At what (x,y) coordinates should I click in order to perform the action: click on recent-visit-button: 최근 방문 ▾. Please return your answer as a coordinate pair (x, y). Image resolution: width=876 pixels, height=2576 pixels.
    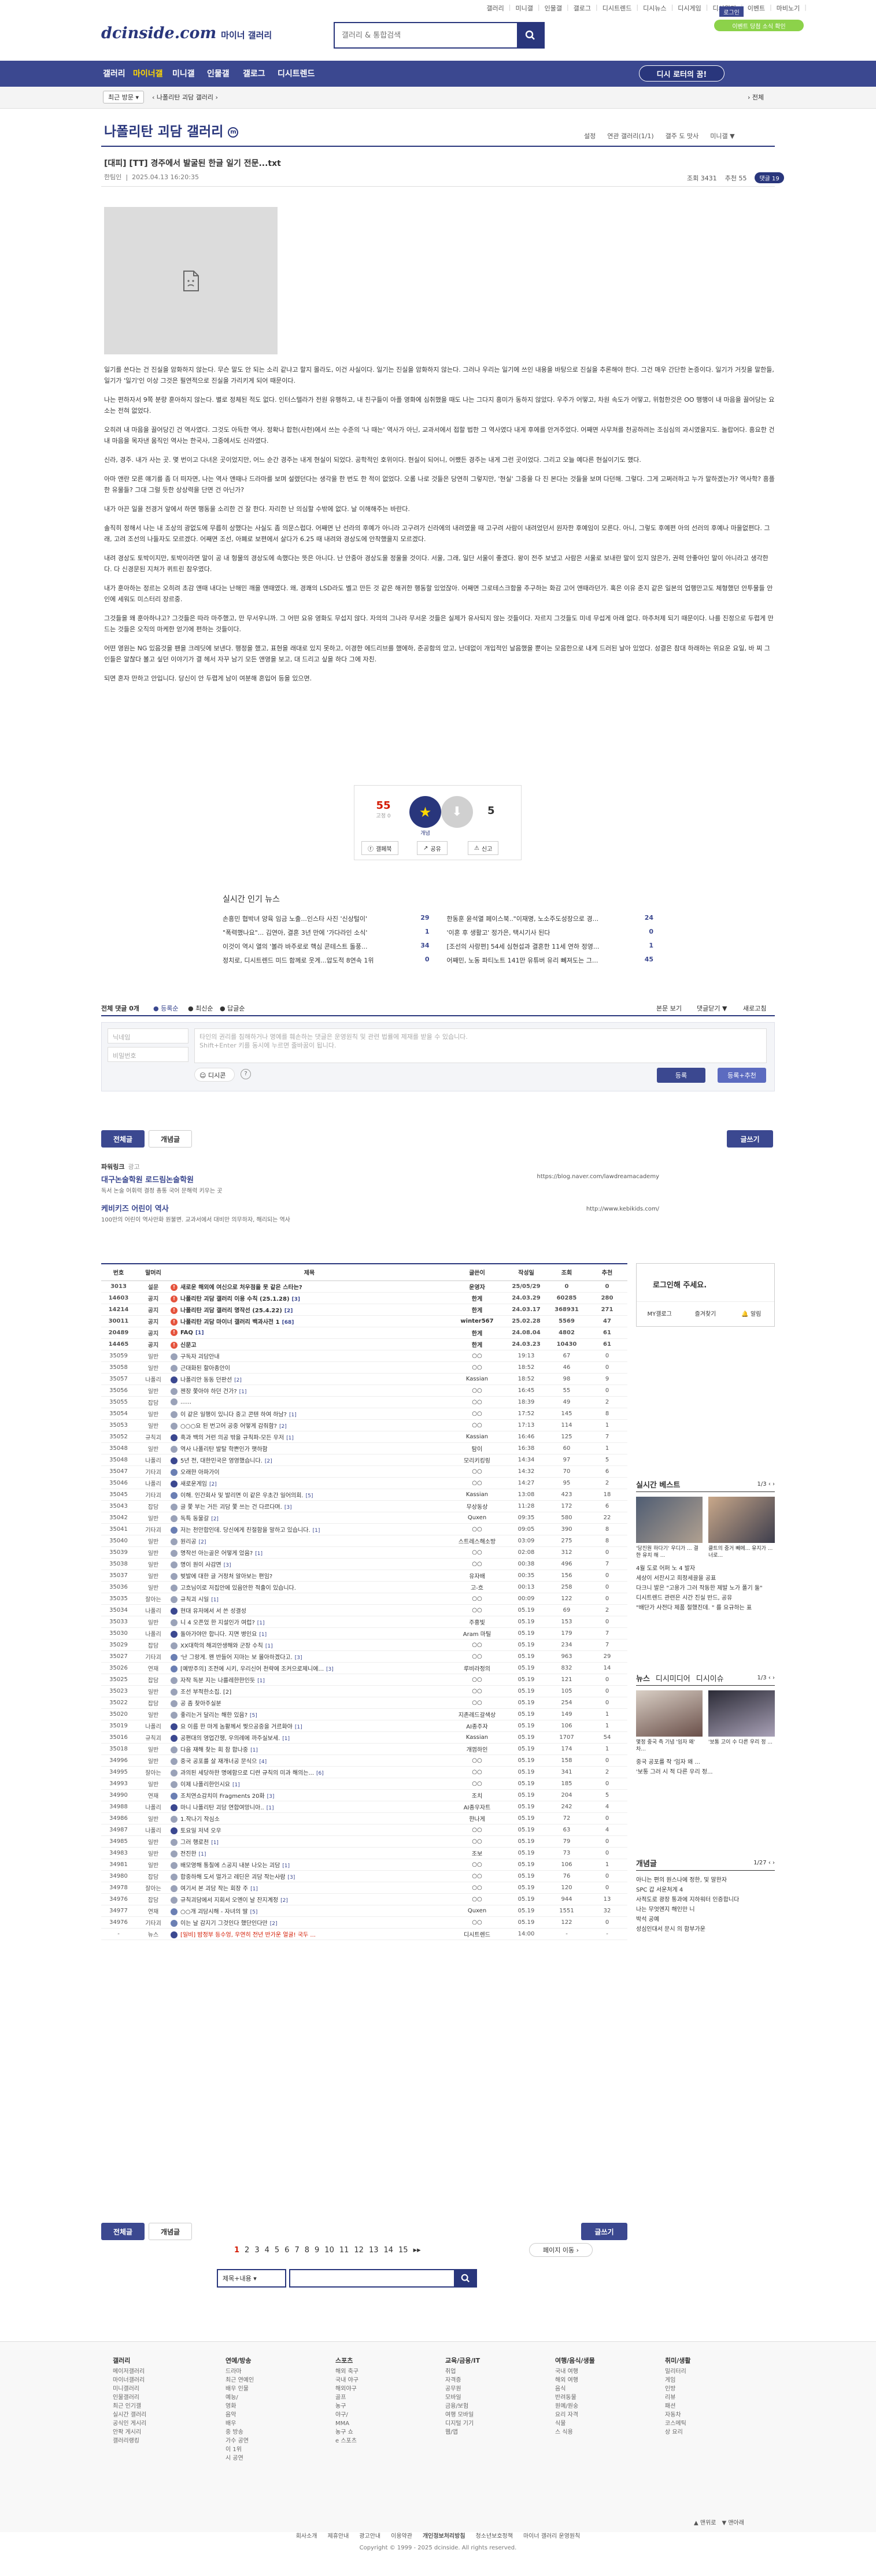
    Looking at the image, I should click on (124, 97).